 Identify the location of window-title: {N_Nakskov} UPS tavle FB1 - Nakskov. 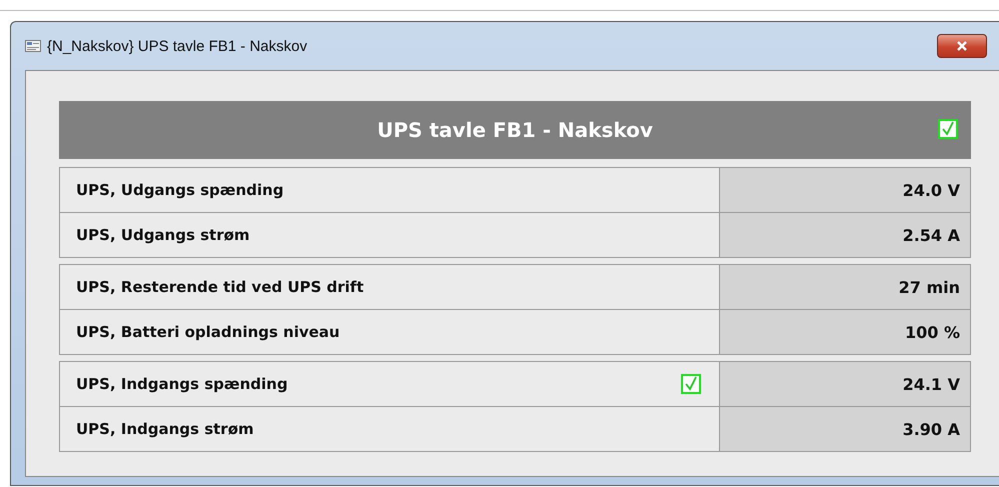
(177, 46).